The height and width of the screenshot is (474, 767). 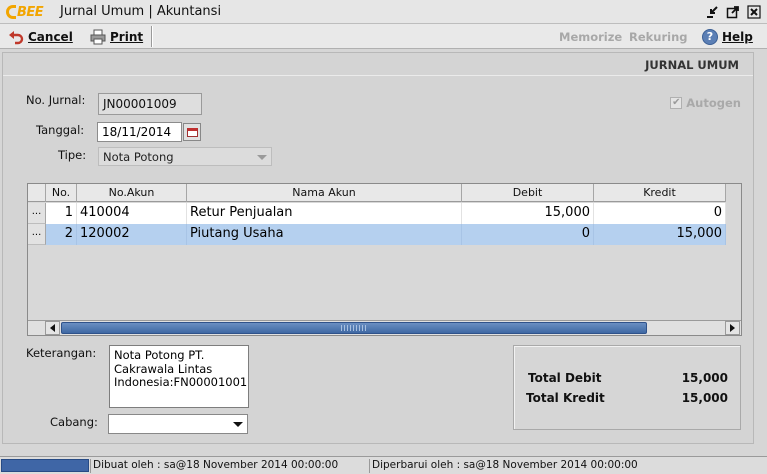 I want to click on cancel-label: Cancel, so click(x=50, y=36).